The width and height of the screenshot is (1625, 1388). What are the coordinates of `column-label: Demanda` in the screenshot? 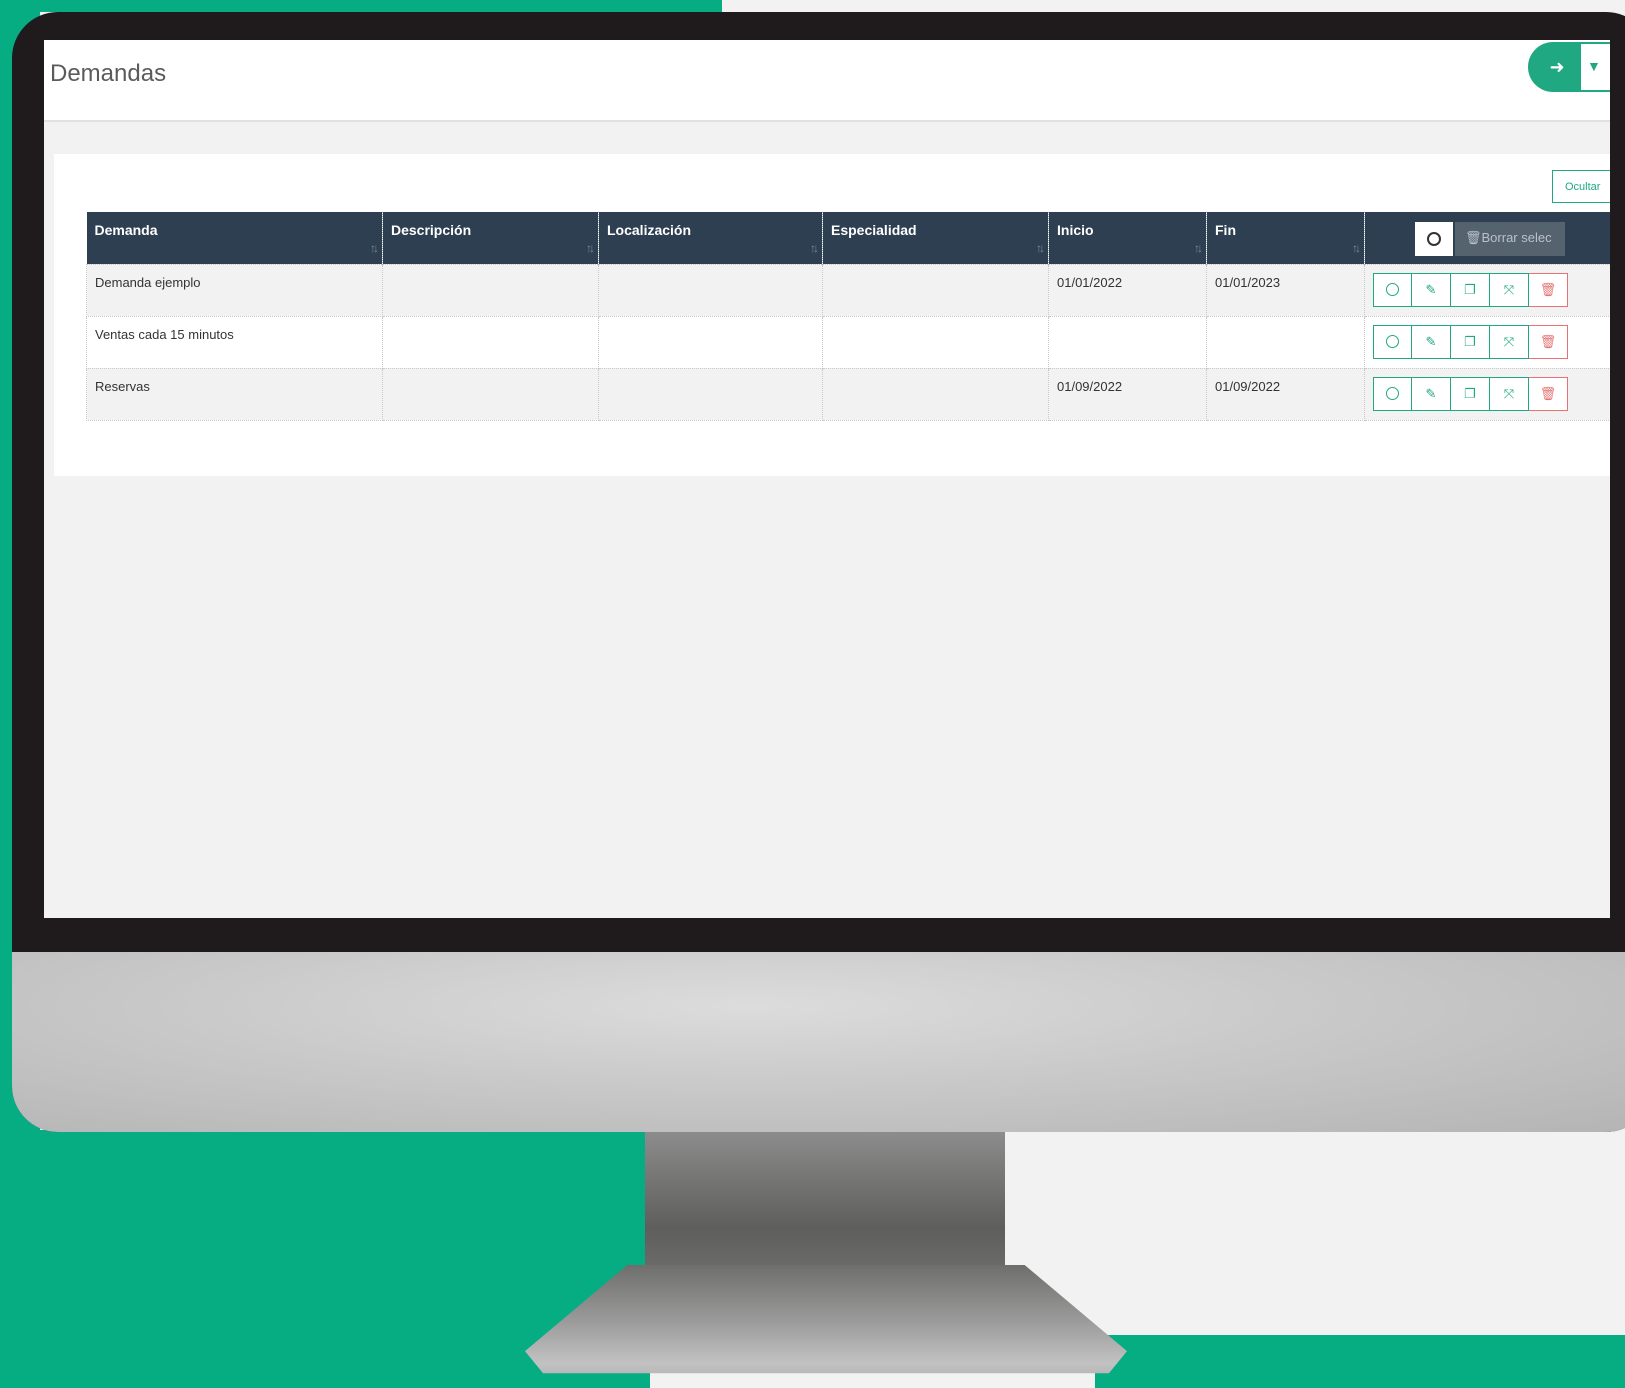 It's located at (126, 230).